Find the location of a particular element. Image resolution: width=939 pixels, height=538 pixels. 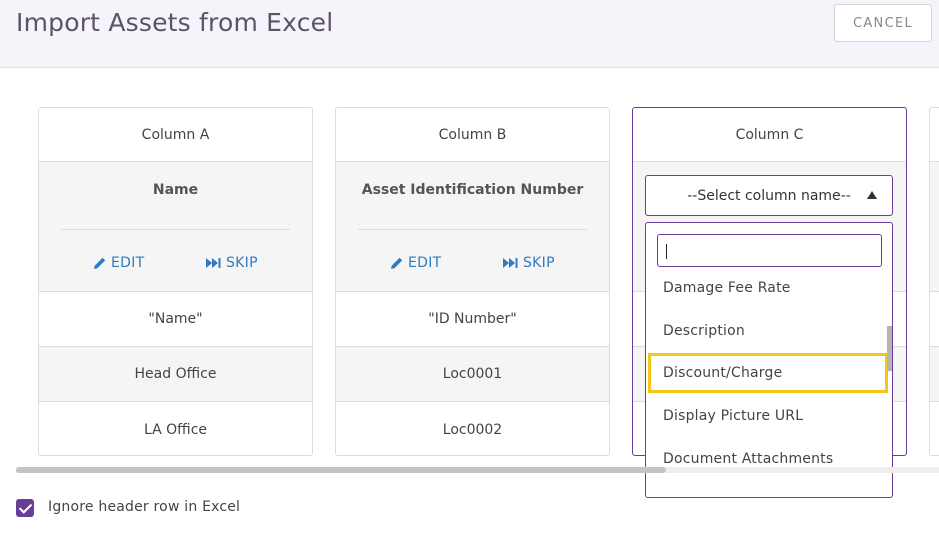

column-name-select: --Select column name-- is located at coordinates (769, 195).